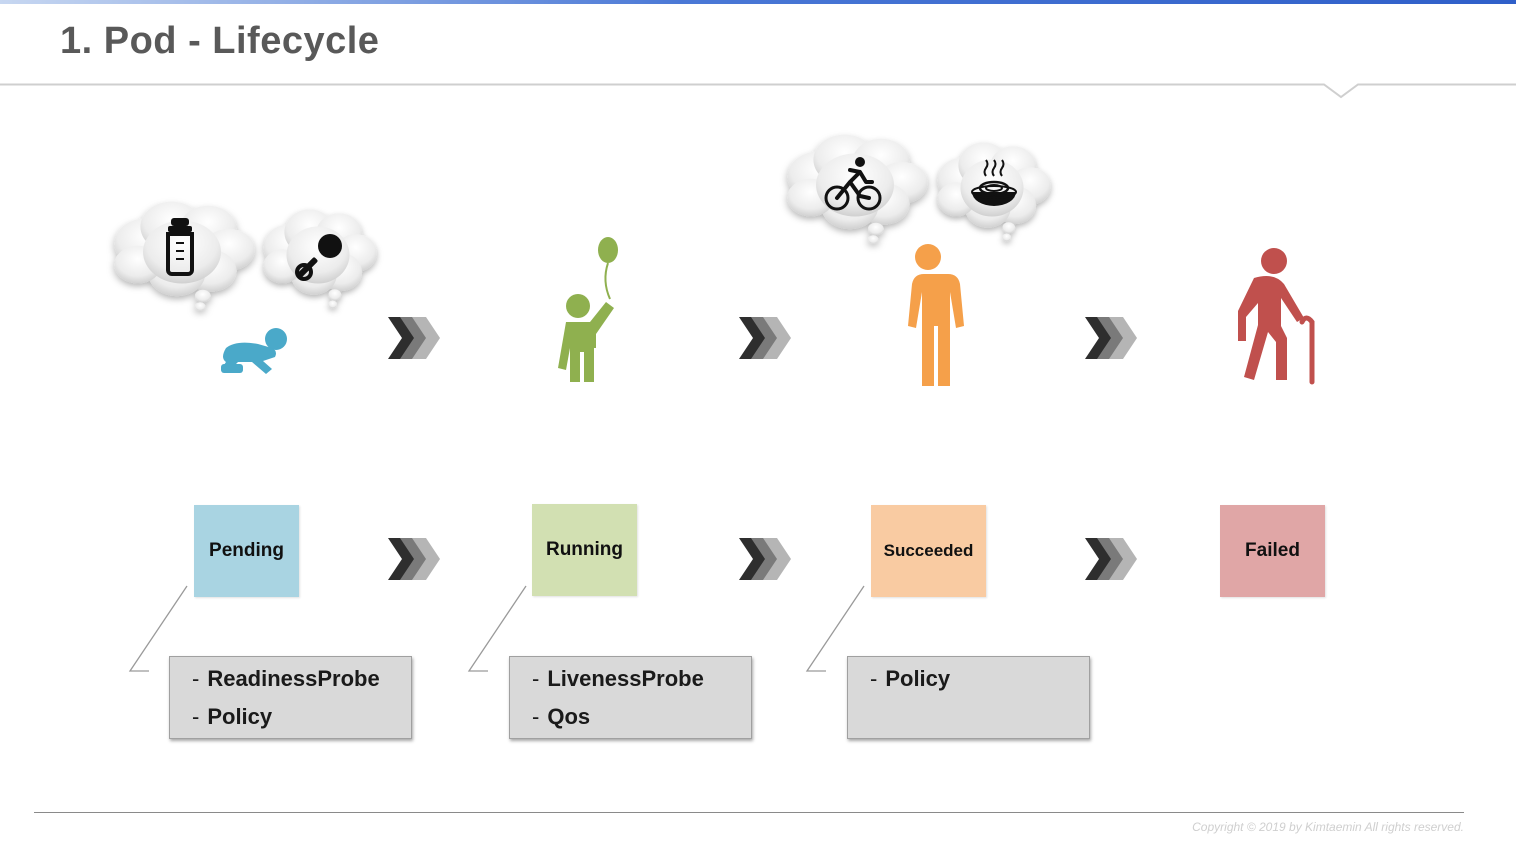 The image size is (1516, 851). What do you see at coordinates (588, 309) in the screenshot?
I see `child-with-balloon-icon` at bounding box center [588, 309].